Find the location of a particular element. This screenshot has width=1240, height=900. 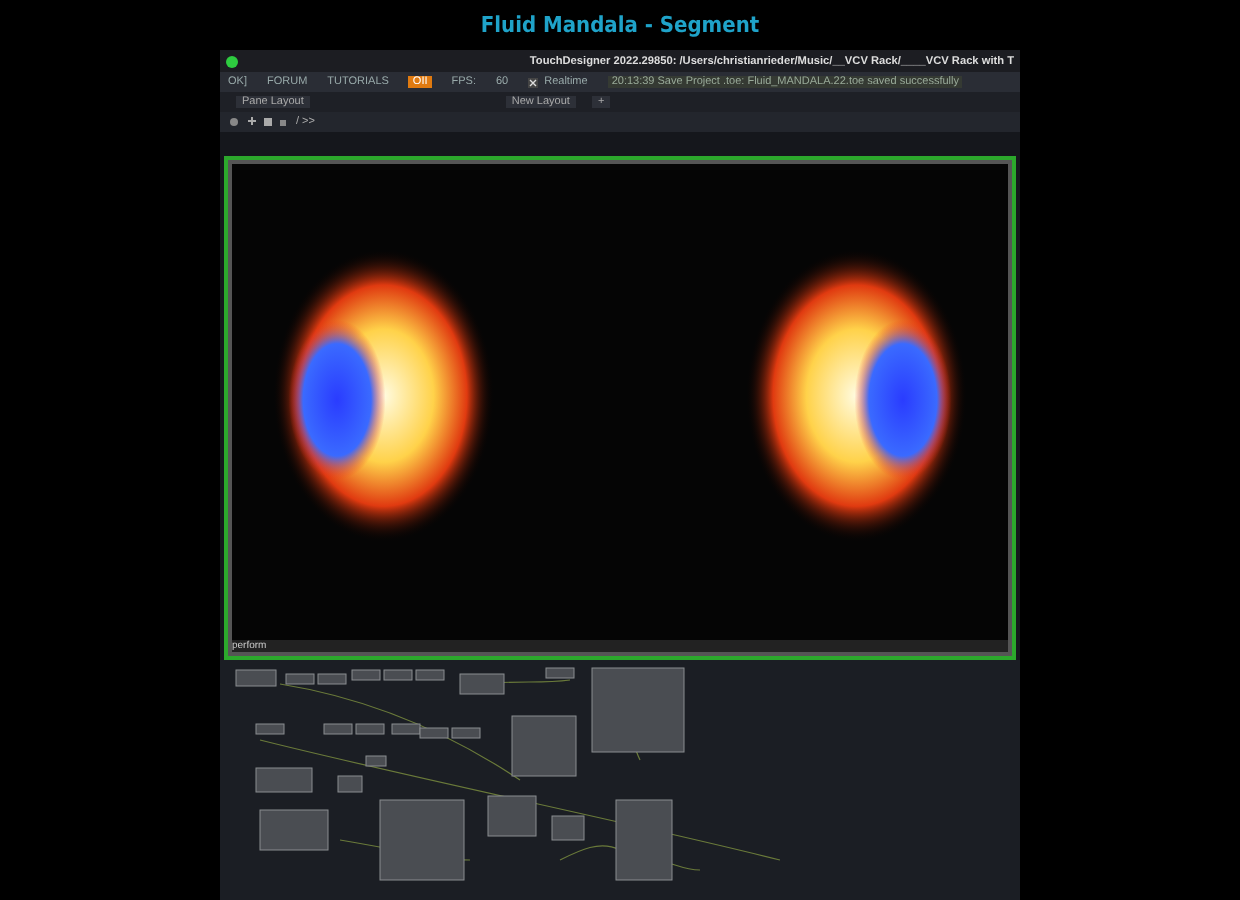

video-title: Fluid Mandala - Segment is located at coordinates (620, 25).